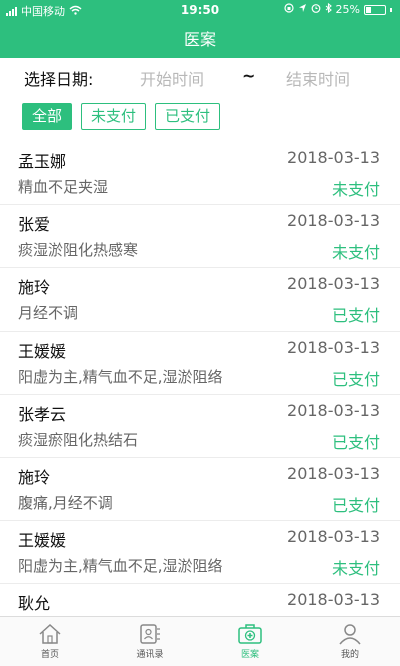 The width and height of the screenshot is (400, 666). Describe the element at coordinates (249, 655) in the screenshot. I see `tab-label: 医案` at that location.